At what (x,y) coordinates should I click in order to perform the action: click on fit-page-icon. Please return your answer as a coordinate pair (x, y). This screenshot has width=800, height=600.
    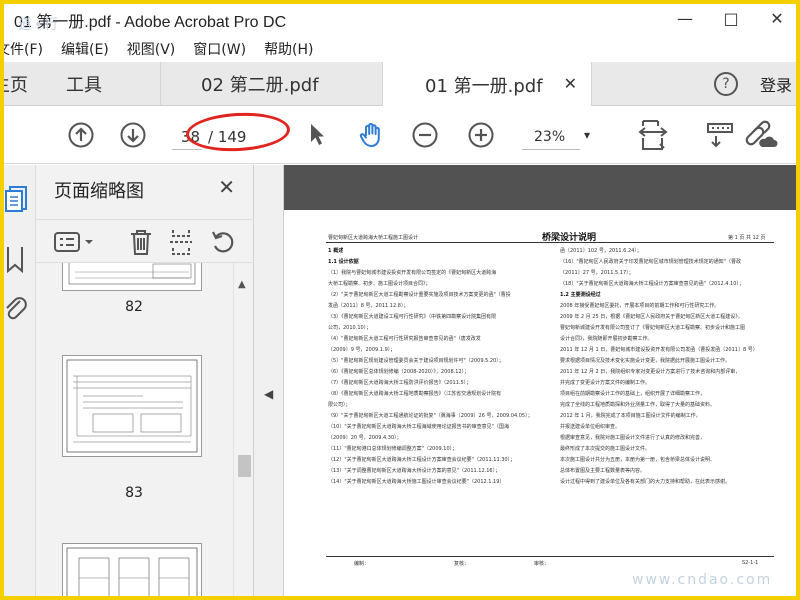
    Looking at the image, I should click on (653, 135).